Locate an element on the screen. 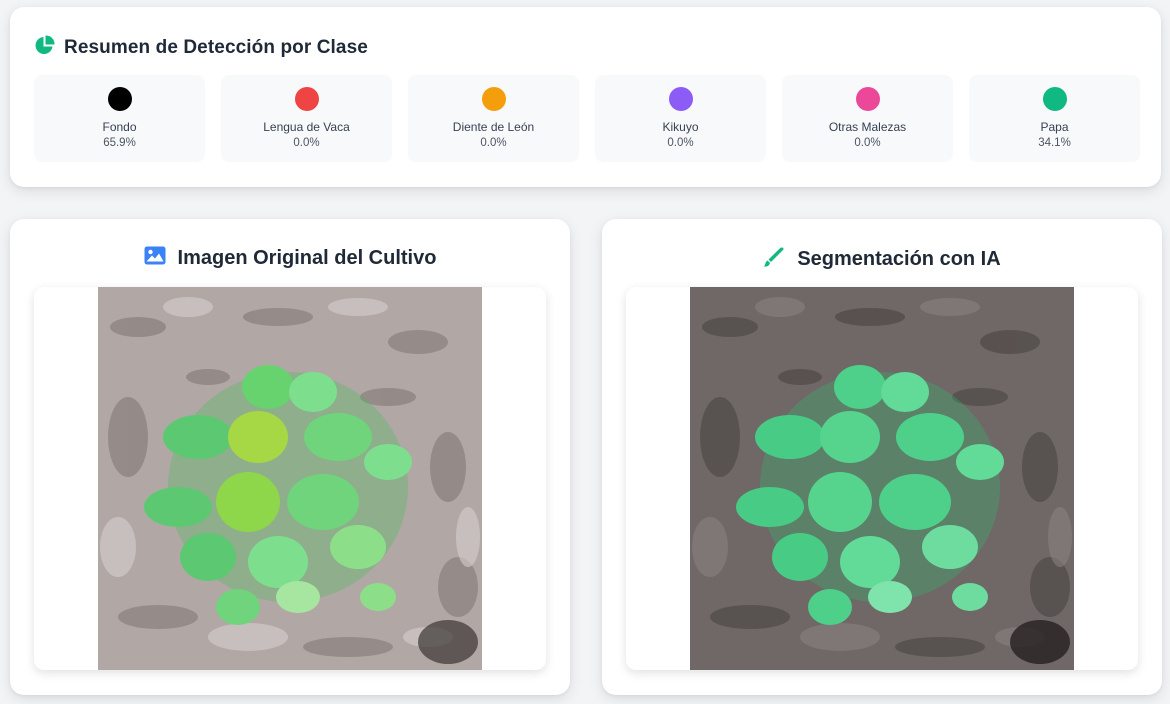 This screenshot has height=704, width=1170. color-dot-lengua-de-vaca is located at coordinates (306, 99).